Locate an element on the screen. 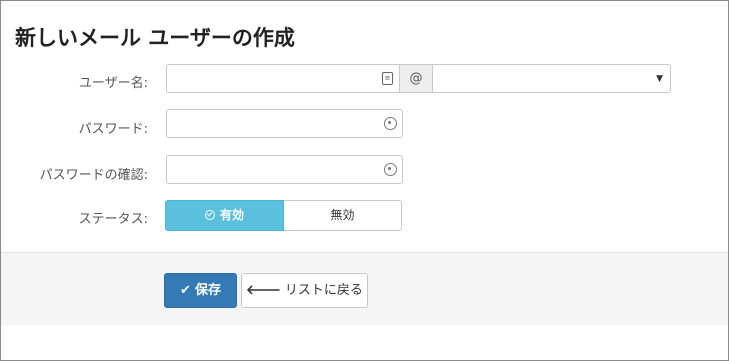  password-label: パスワード: is located at coordinates (113, 129).